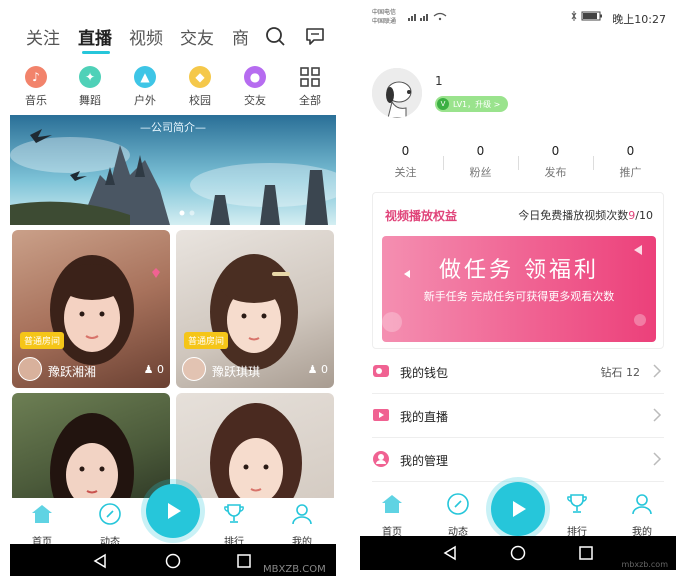 The image size is (686, 581). I want to click on tab-shop: 商, so click(240, 36).